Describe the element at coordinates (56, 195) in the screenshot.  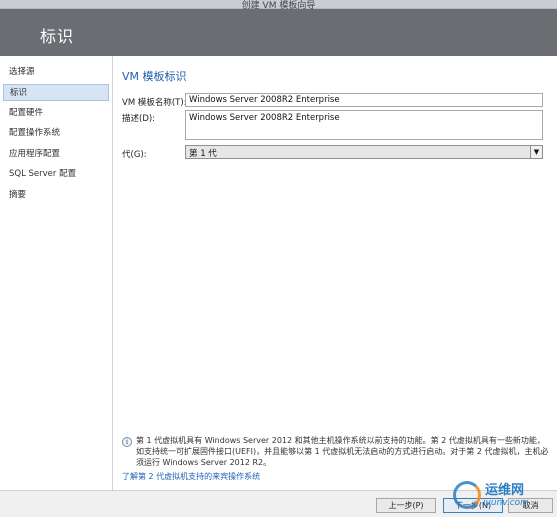
I see `sidebar-item-summary: 摘要` at that location.